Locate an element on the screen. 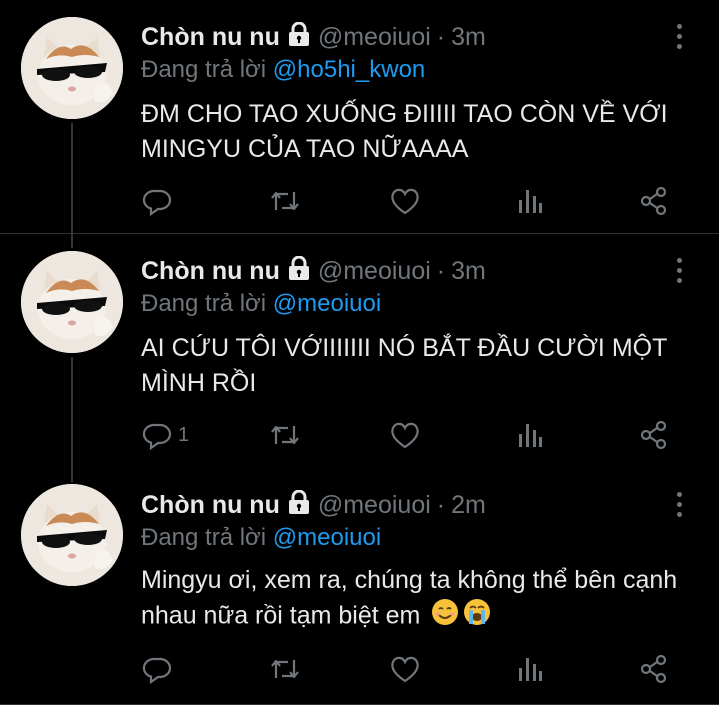  action-bar: 1 is located at coordinates (359, 435).